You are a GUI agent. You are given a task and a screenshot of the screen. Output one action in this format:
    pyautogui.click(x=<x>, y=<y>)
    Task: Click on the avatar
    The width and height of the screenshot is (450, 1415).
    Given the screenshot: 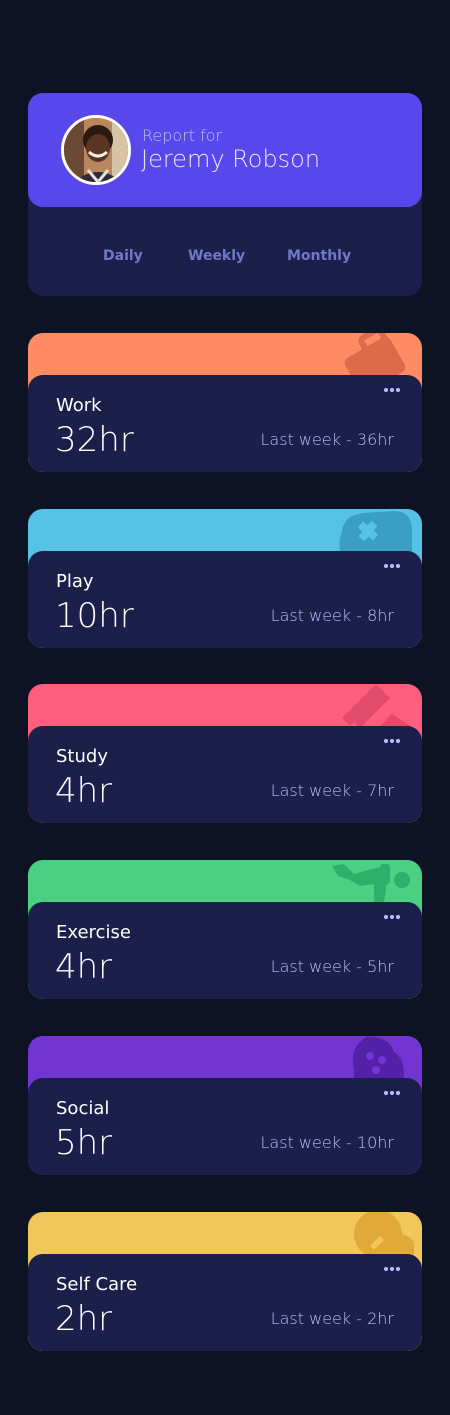 What is the action you would take?
    pyautogui.click(x=96, y=150)
    